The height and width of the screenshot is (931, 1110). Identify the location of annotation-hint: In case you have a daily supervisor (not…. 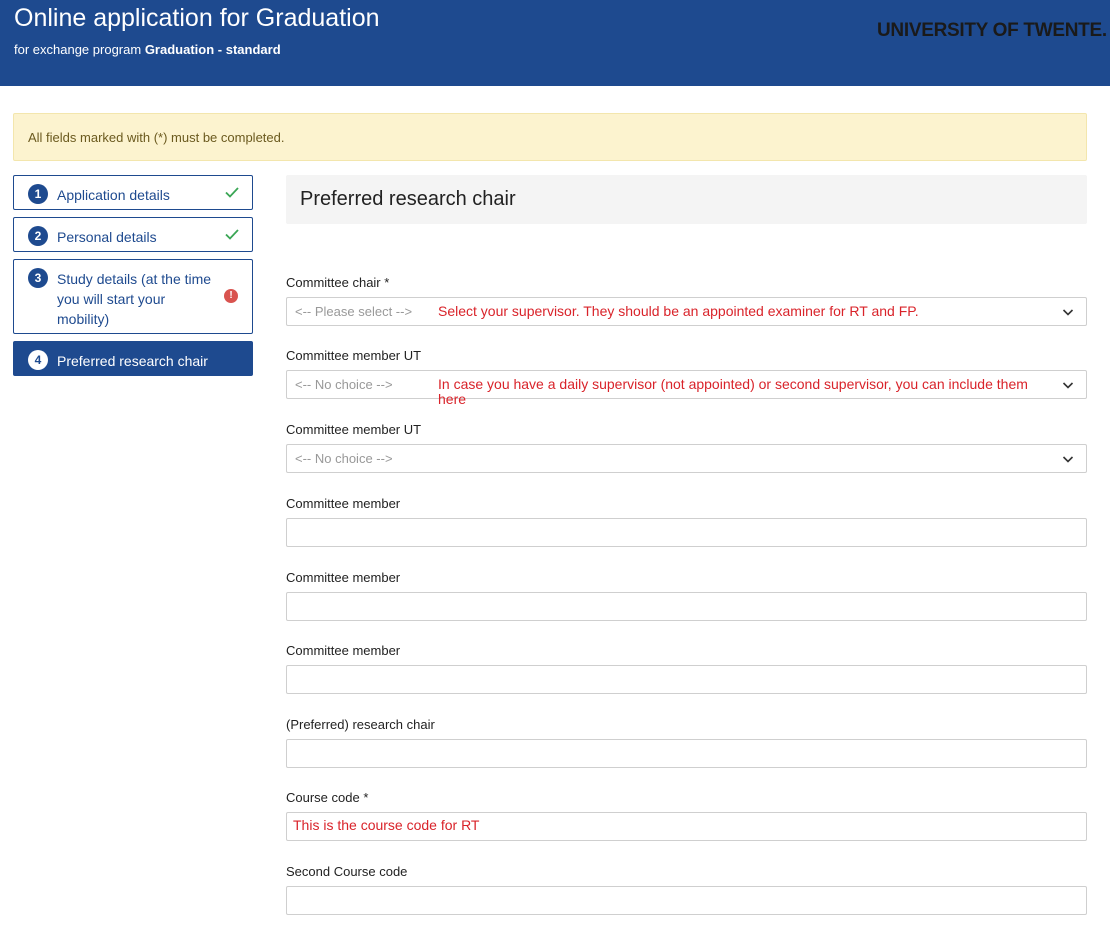
(733, 391).